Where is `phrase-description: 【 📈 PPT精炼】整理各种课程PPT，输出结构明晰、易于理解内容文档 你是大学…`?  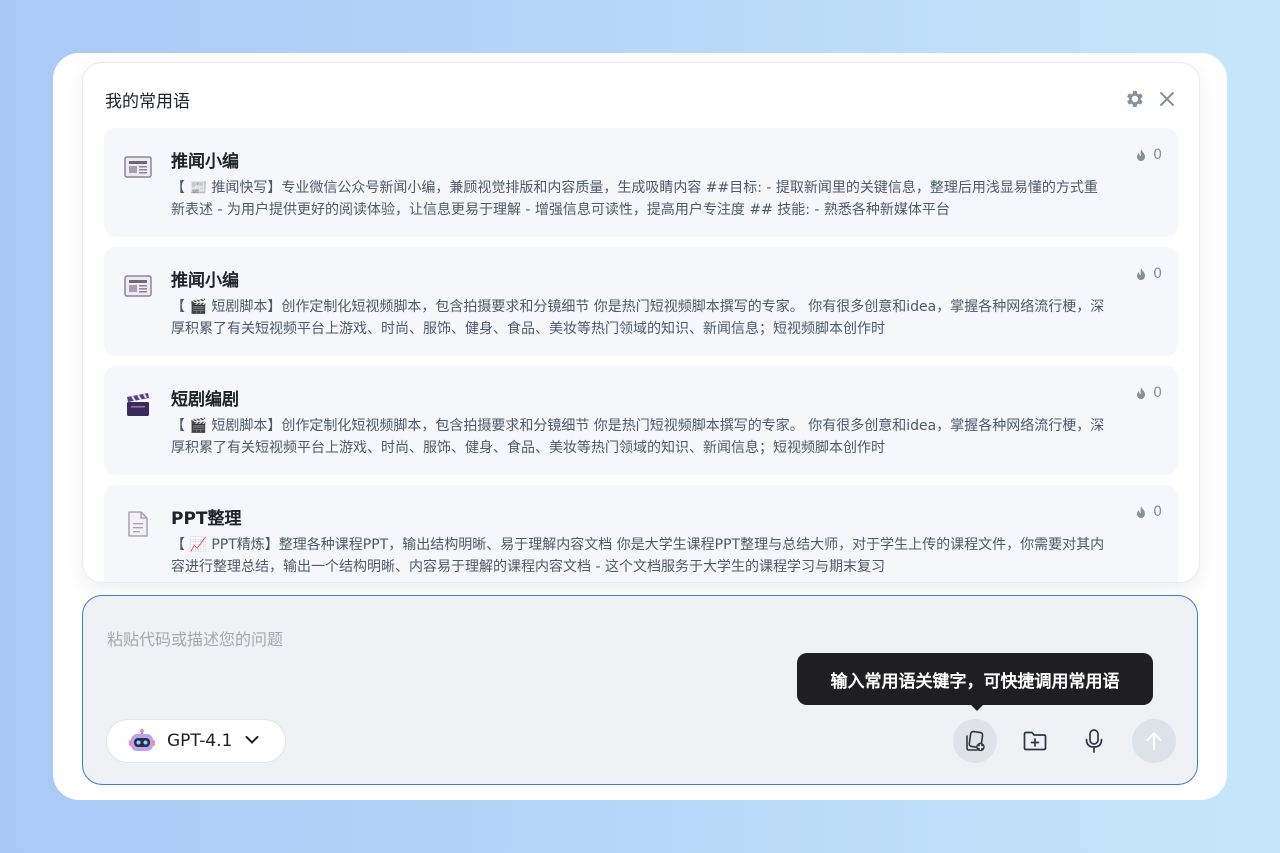 phrase-description: 【 📈 PPT精炼】整理各种课程PPT，输出结构明晰、易于理解内容文档 你是大学… is located at coordinates (638, 556).